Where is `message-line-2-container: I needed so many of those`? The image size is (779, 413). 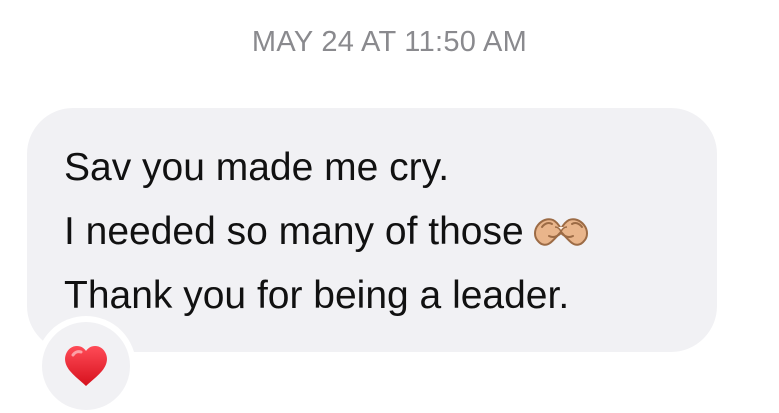 message-line-2-container: I needed so many of those is located at coordinates (329, 232).